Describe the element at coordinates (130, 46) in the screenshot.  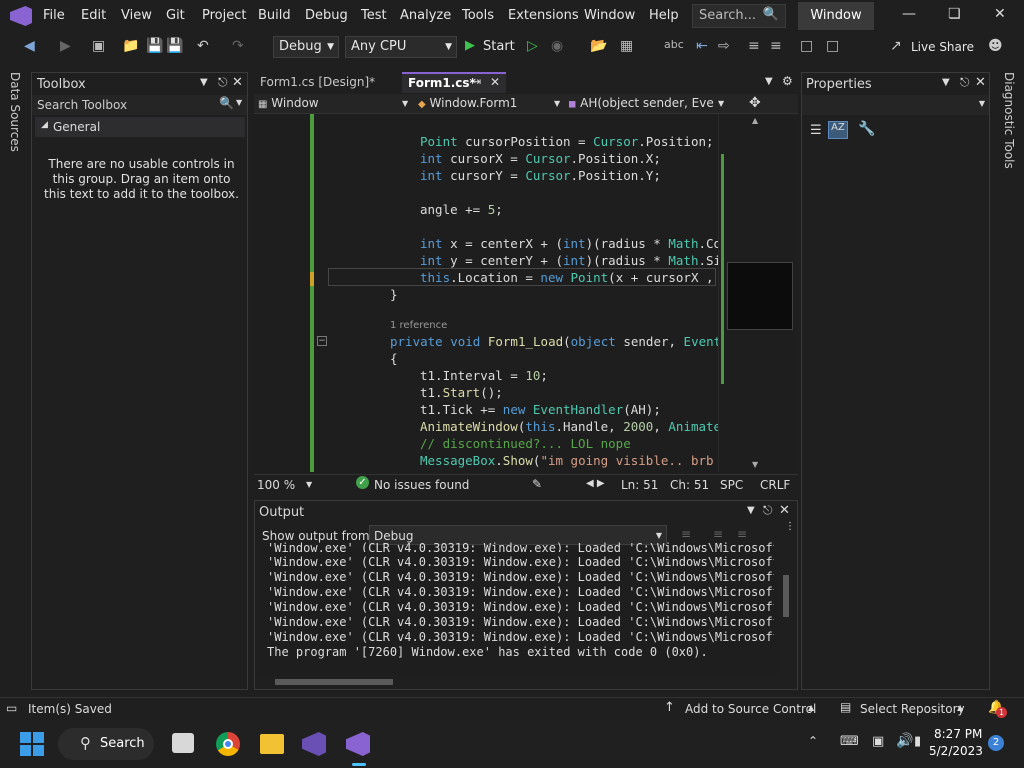
I see `open-folder-icon: 📁` at that location.